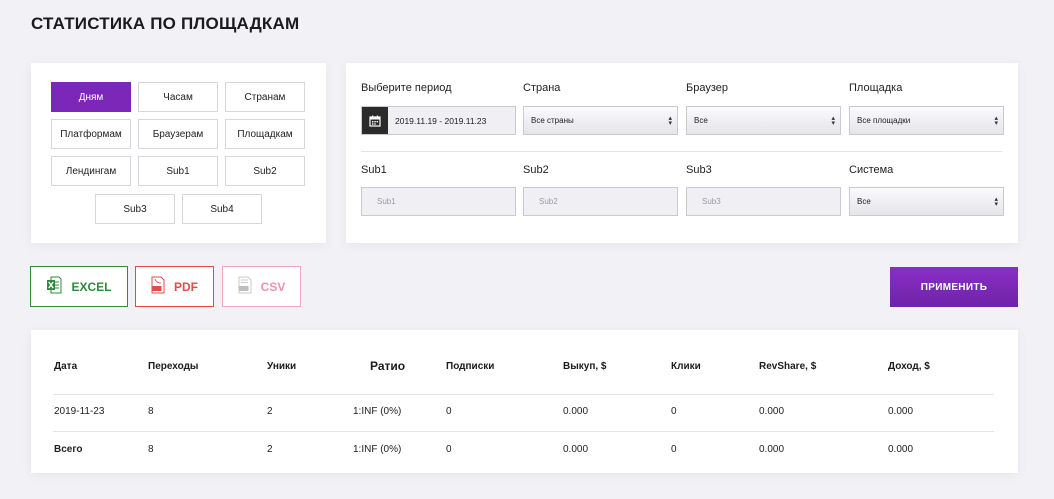  I want to click on apply-button: ПРИМЕНИТЬ, so click(954, 287).